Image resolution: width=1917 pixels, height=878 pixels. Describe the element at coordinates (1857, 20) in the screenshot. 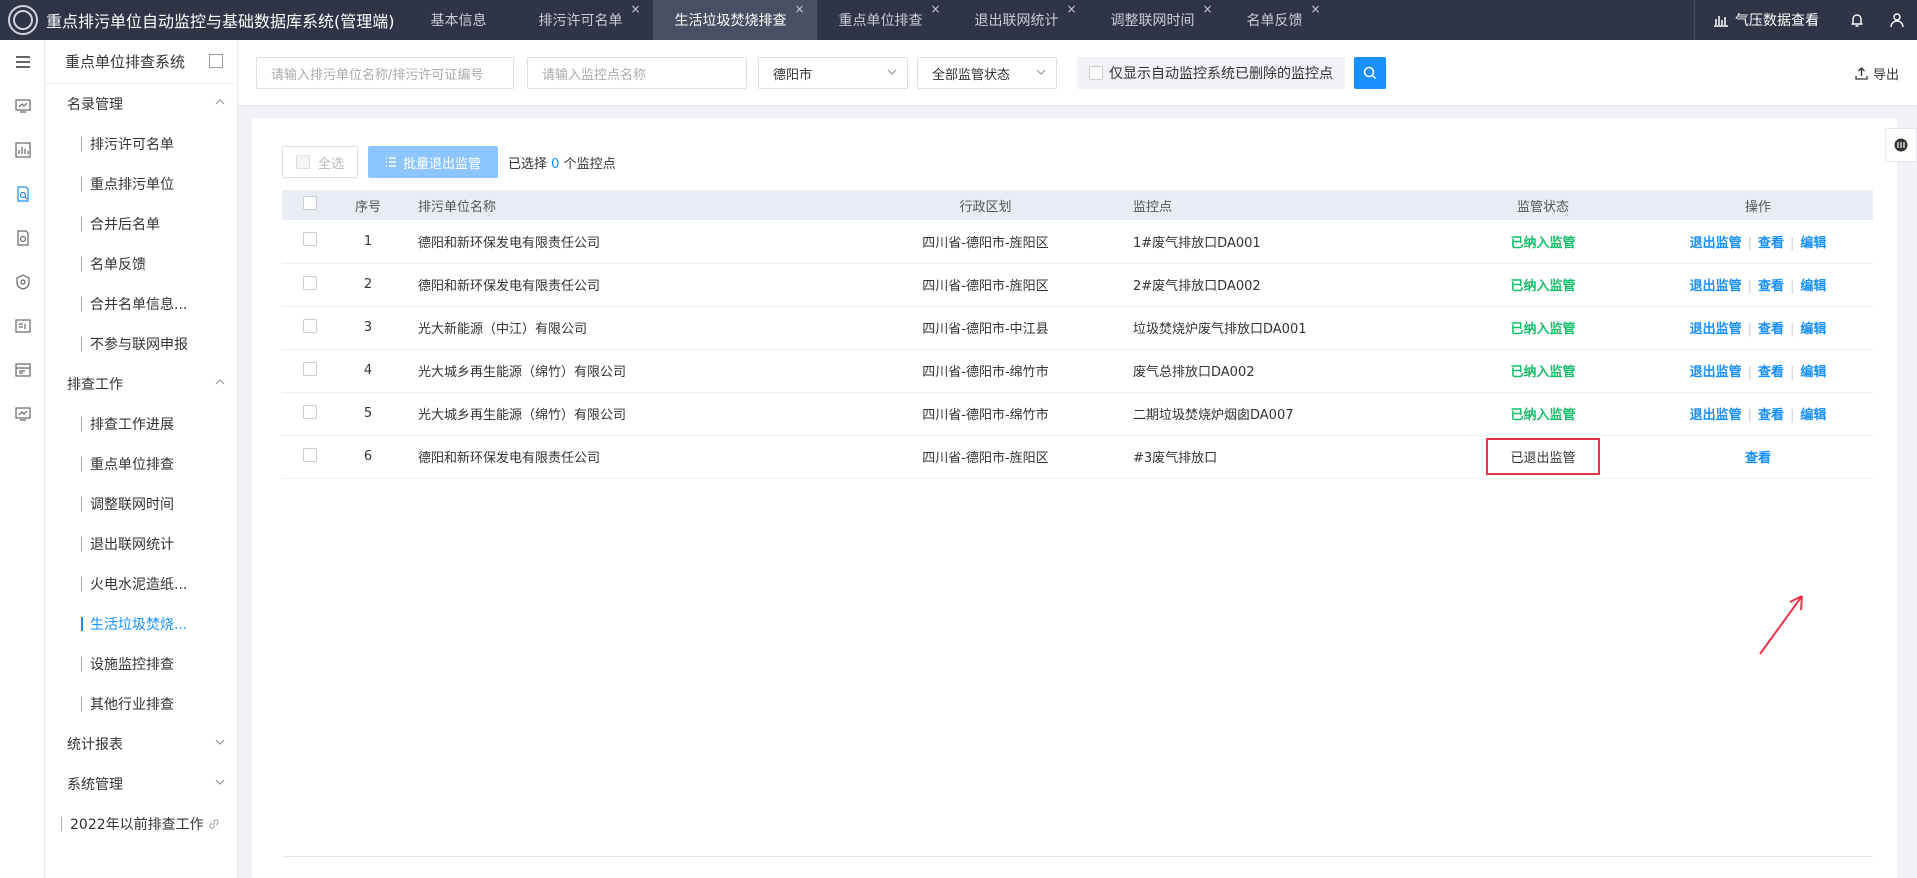

I see `bell-icon` at that location.